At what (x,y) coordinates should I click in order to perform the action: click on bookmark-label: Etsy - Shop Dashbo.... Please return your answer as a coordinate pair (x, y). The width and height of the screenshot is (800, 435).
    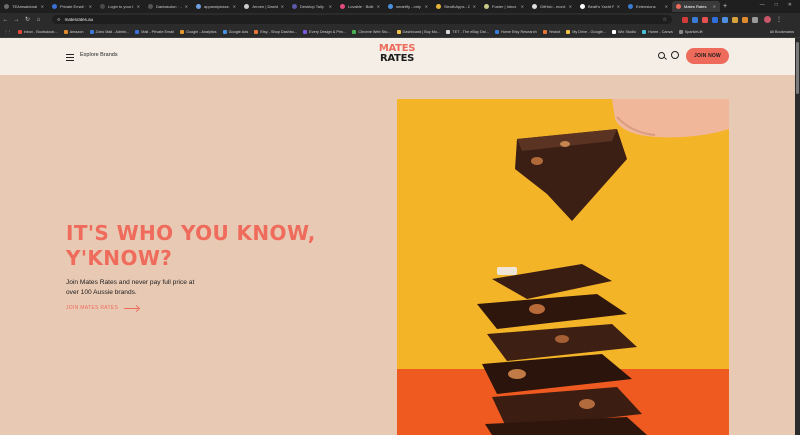
    Looking at the image, I should click on (279, 31).